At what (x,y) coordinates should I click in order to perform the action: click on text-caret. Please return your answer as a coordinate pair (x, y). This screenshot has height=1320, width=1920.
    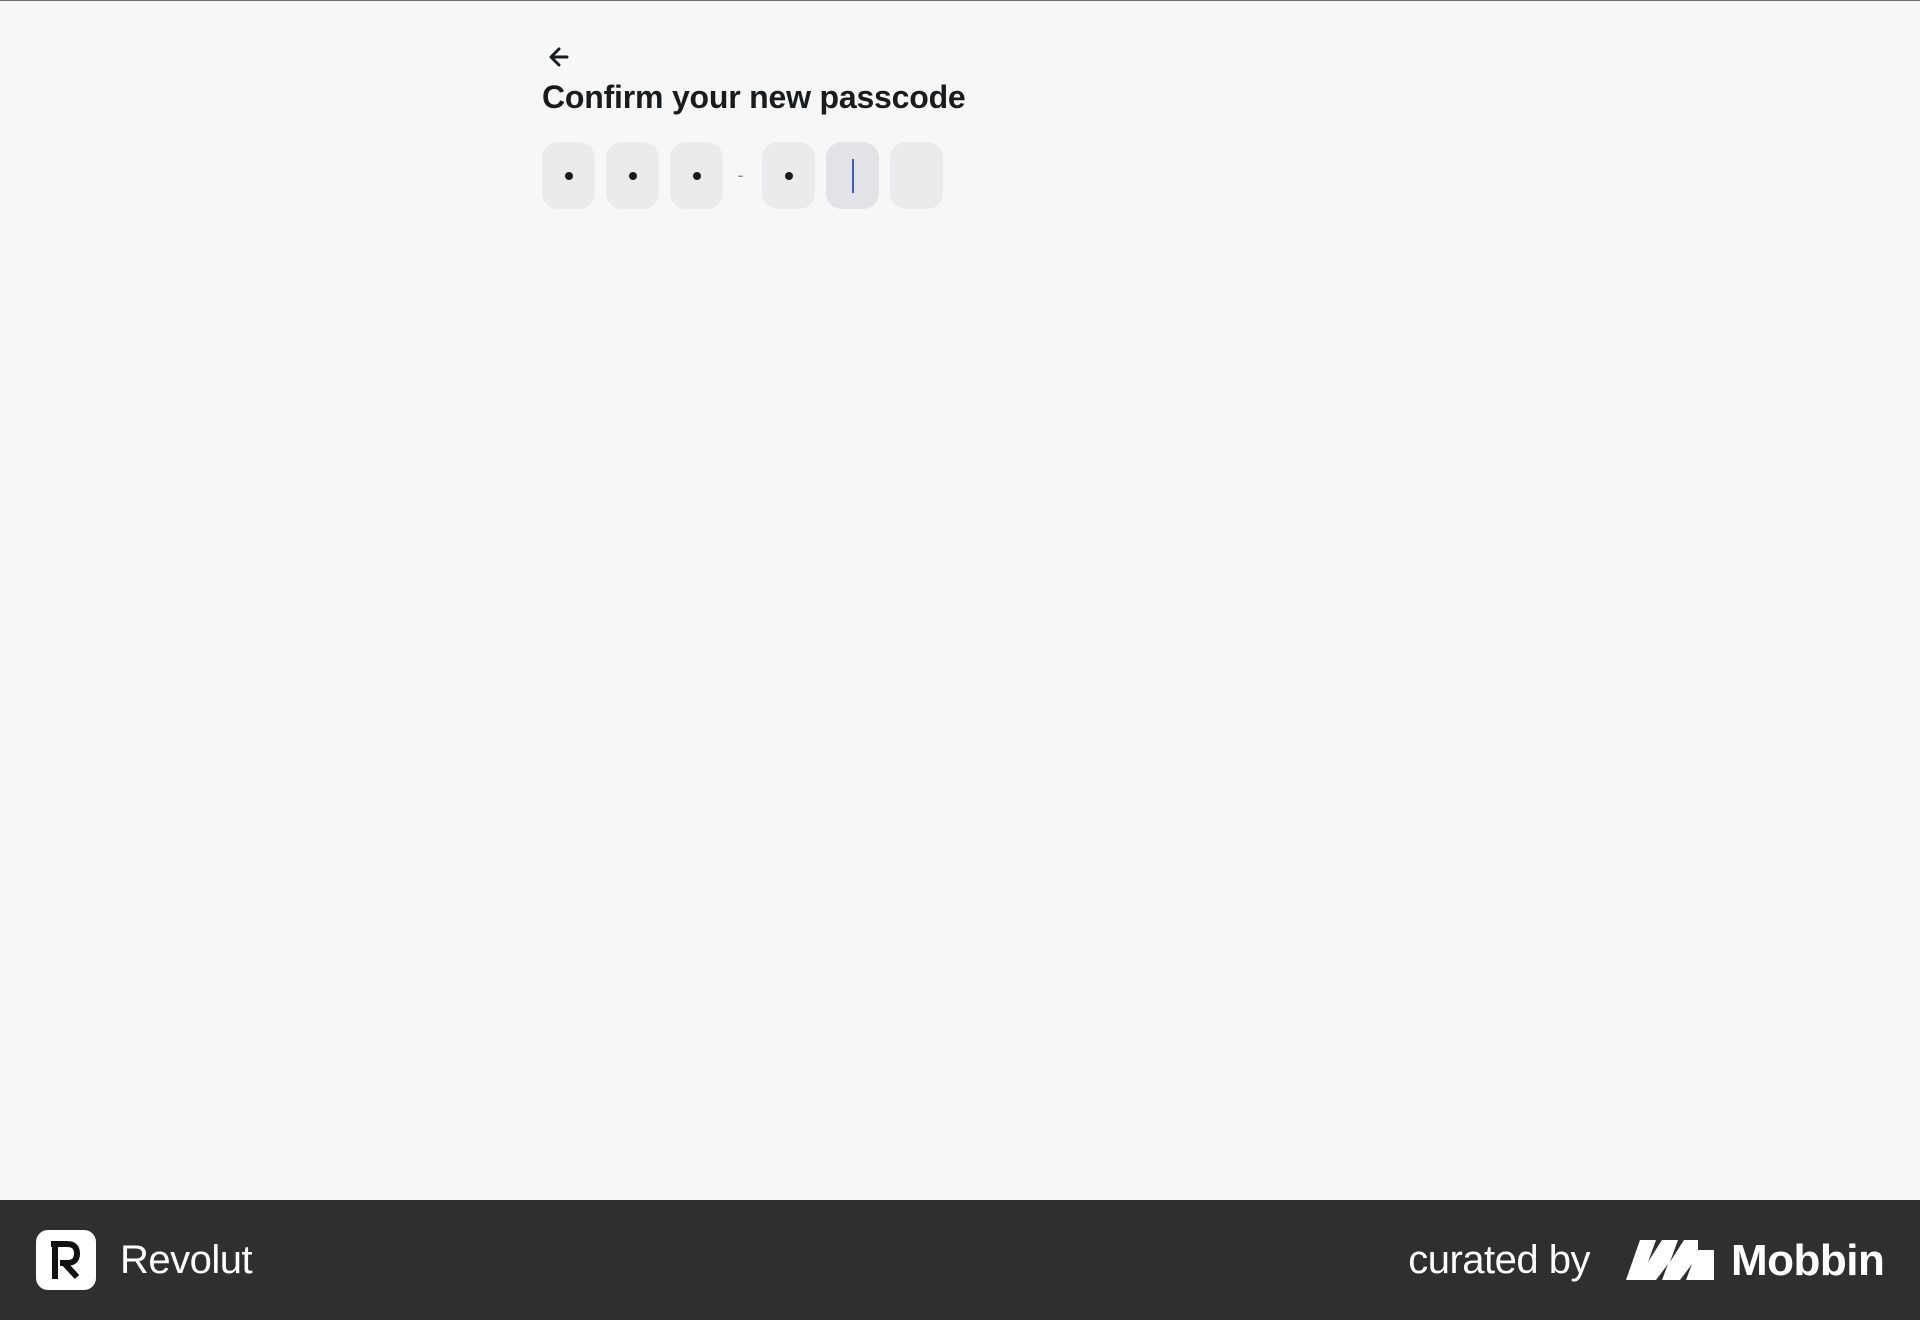
    Looking at the image, I should click on (852, 175).